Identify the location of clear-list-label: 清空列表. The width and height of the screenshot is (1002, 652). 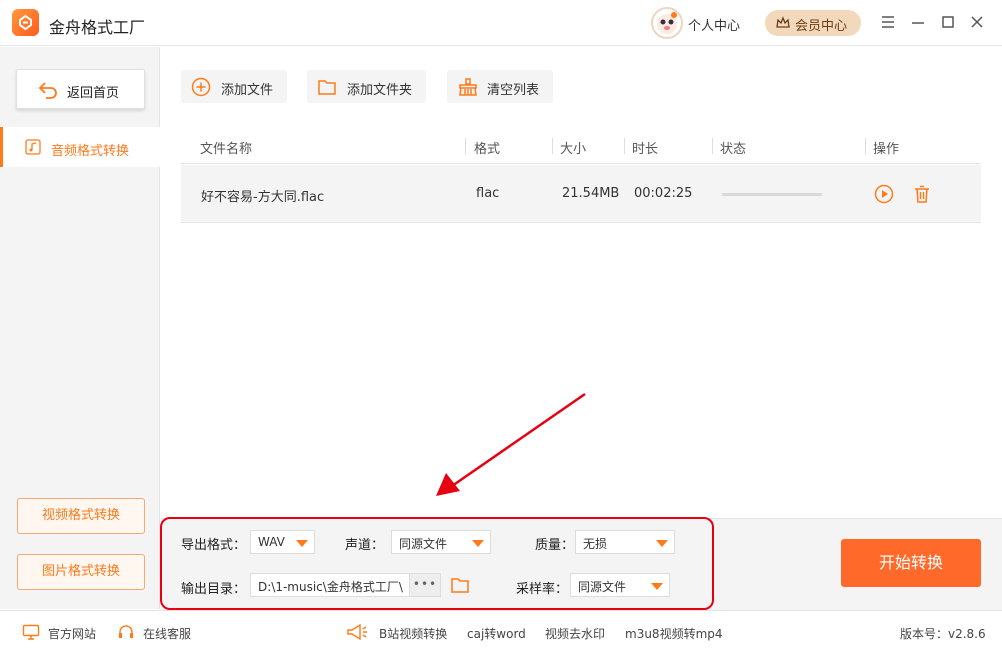
(513, 90).